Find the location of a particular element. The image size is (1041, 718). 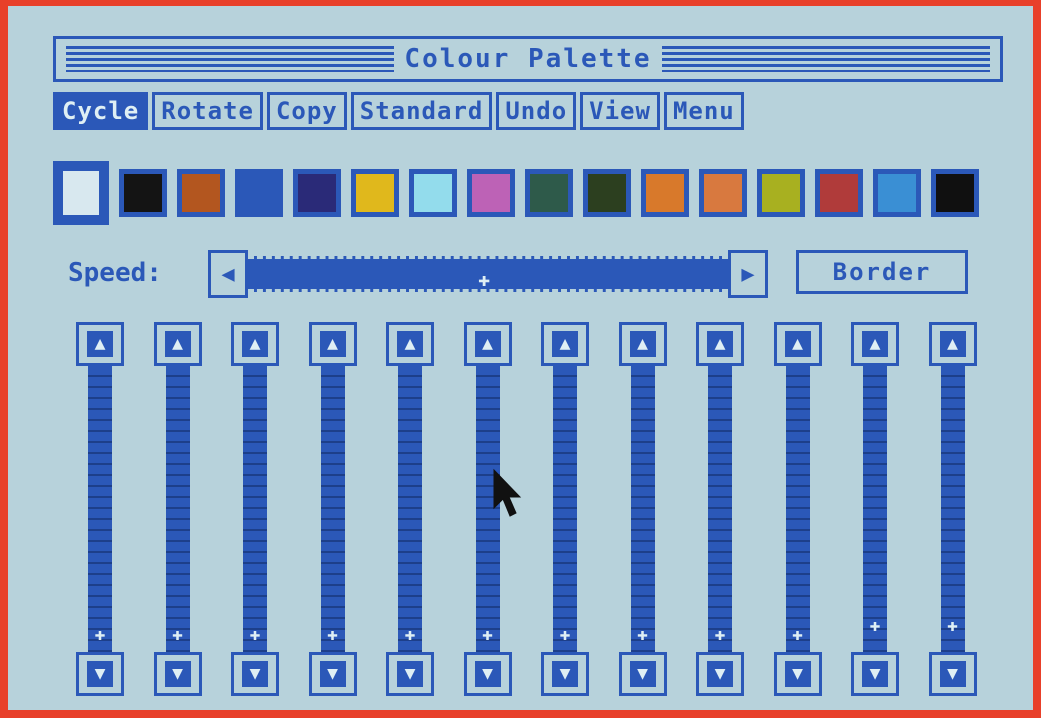

menu-copy-button: Copy is located at coordinates (306, 111).